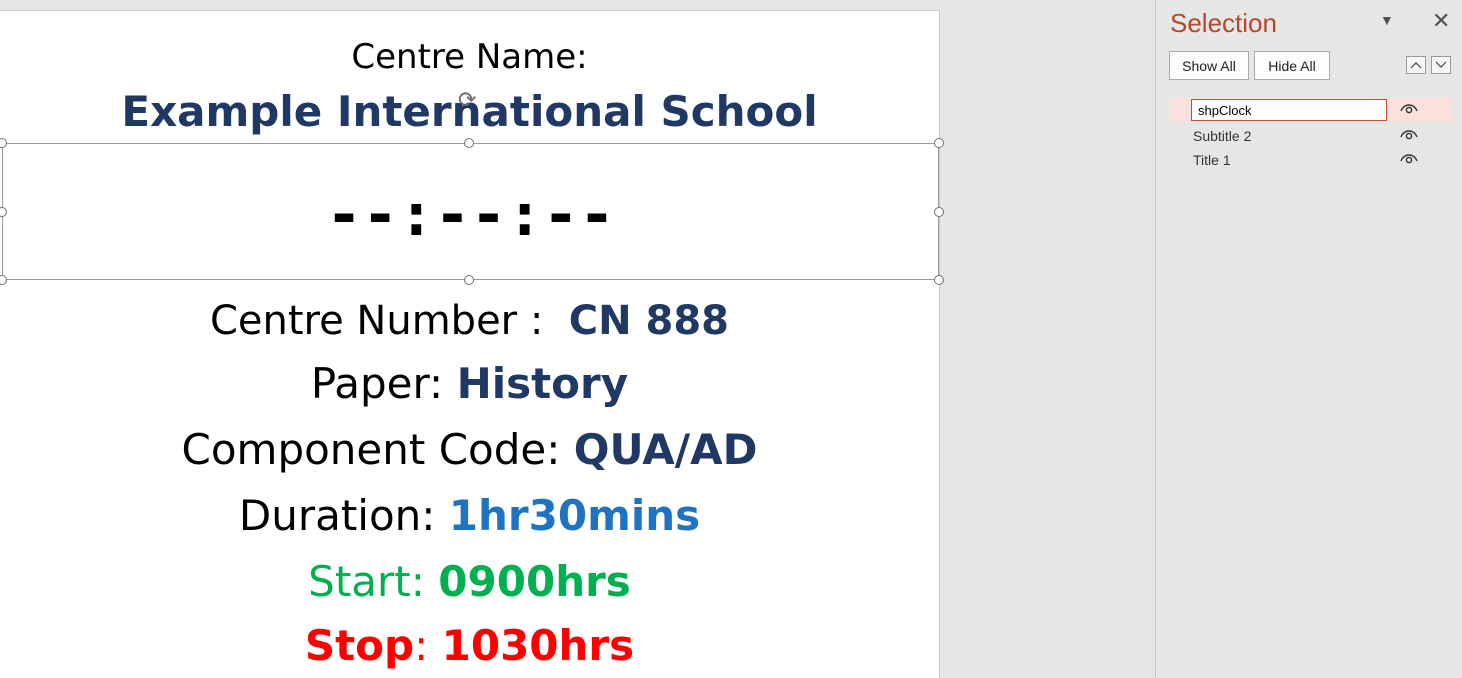 This screenshot has height=678, width=1462. I want to click on centre-number-value: CN 888, so click(649, 321).